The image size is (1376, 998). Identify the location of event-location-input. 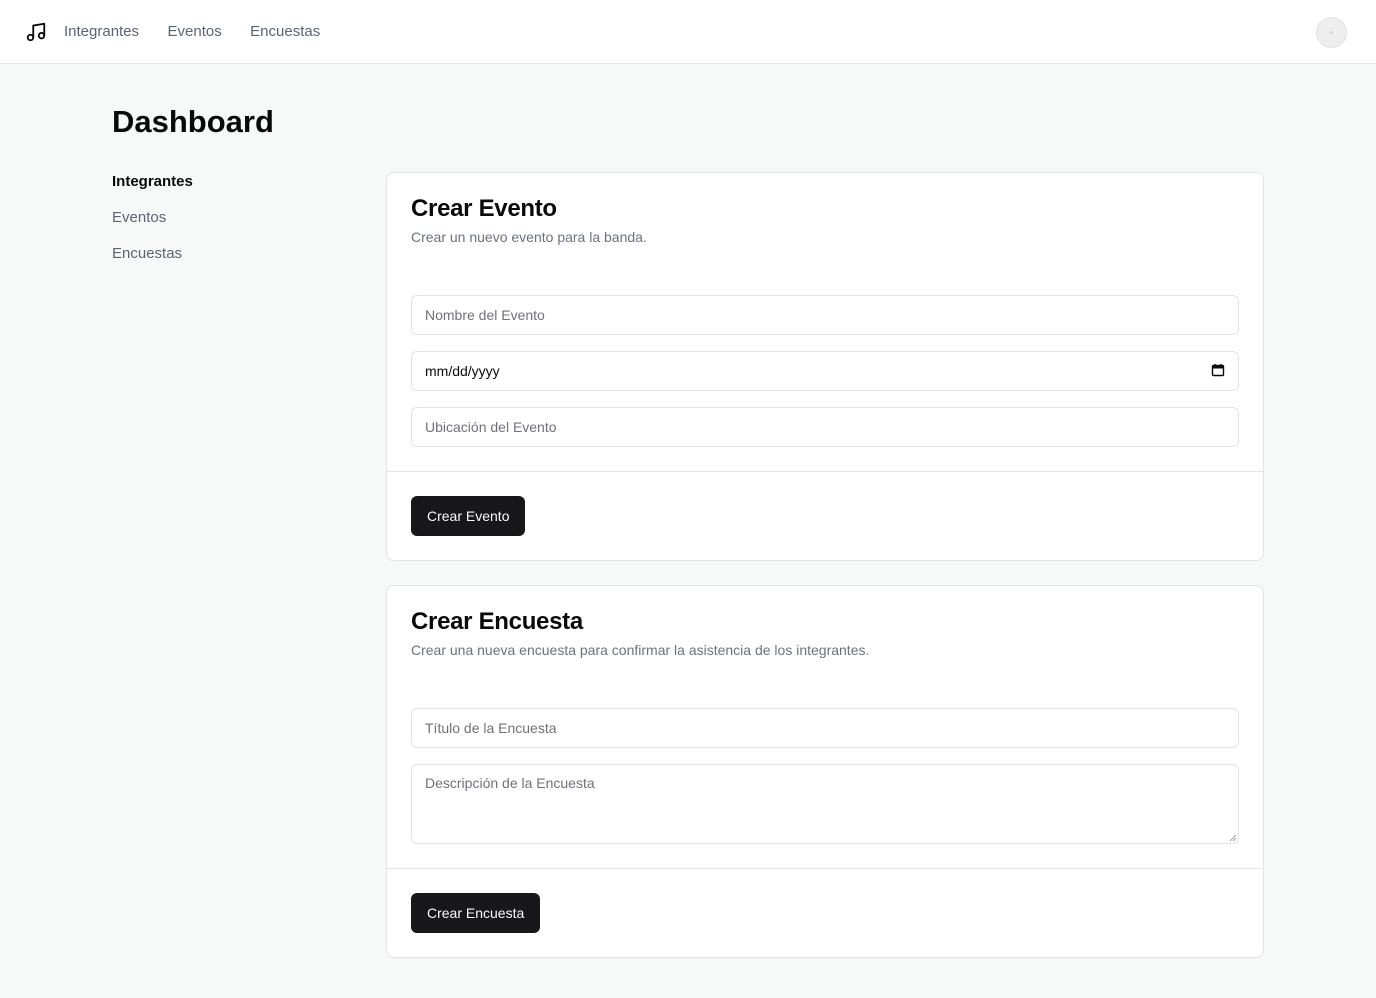
(825, 427).